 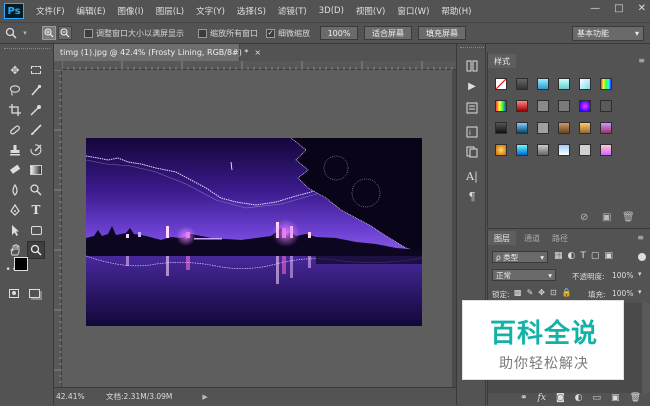 I want to click on minimize-button: —, so click(x=595, y=8).